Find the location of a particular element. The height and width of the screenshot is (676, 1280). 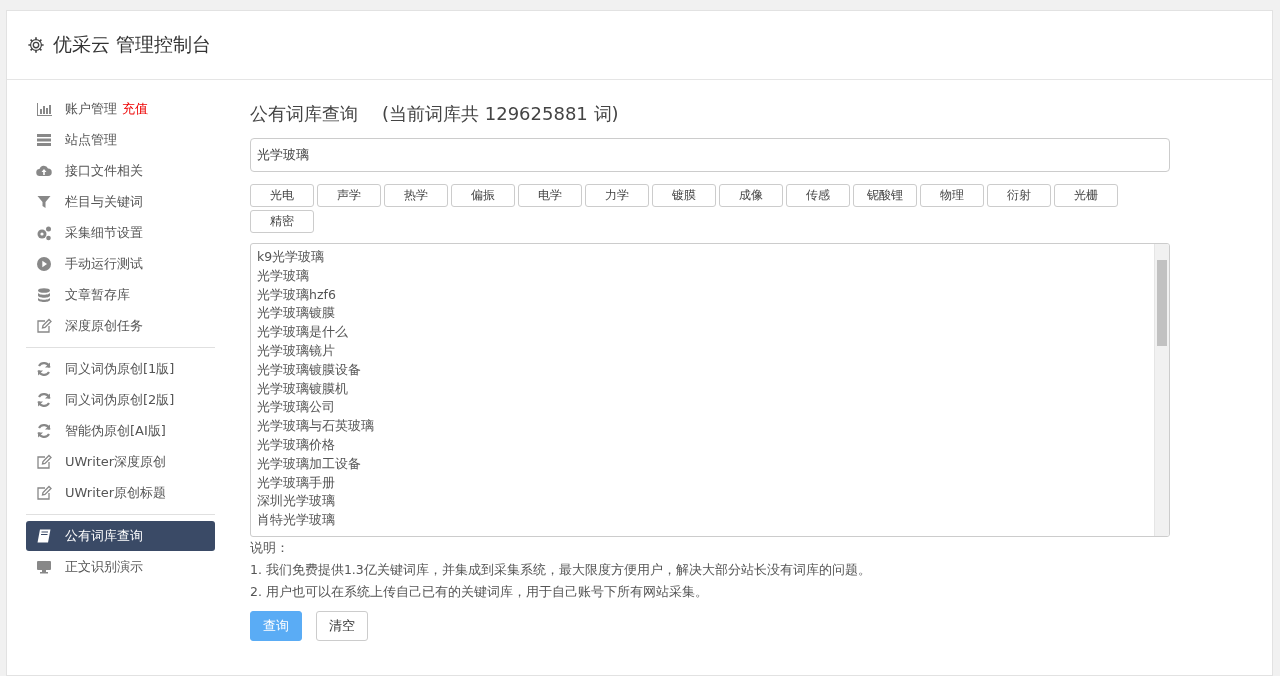

database-icon is located at coordinates (44, 295).